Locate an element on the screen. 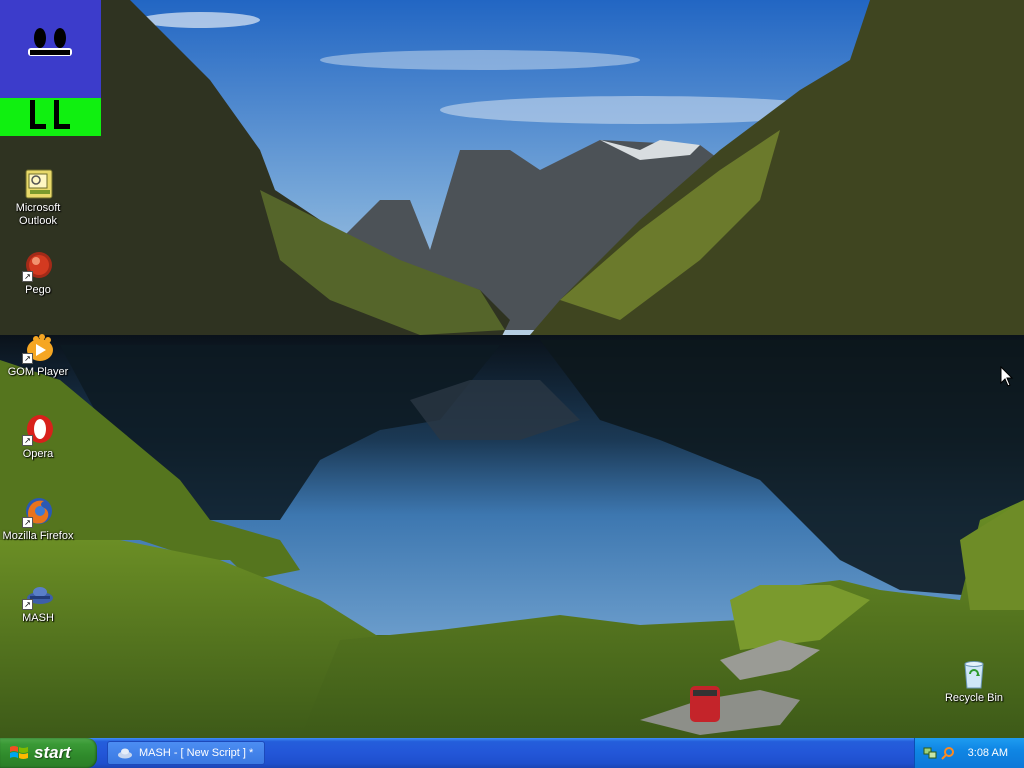 The height and width of the screenshot is (768, 1024). clock: 3:08 AM is located at coordinates (988, 753).